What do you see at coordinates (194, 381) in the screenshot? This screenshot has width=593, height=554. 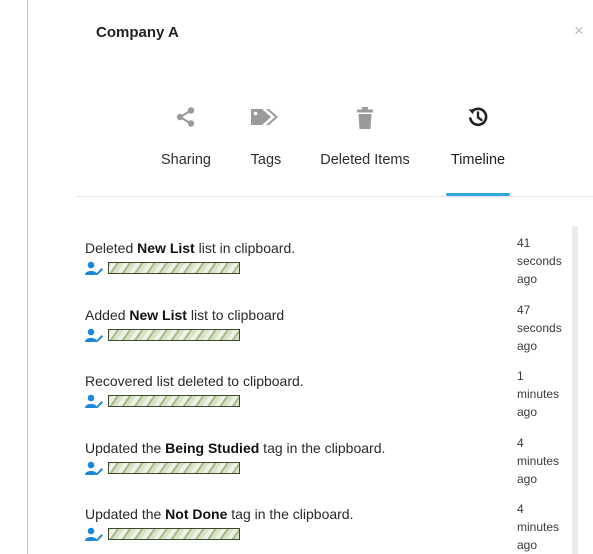 I see `timeline-message: Recovered list deleted to clipboard.` at bounding box center [194, 381].